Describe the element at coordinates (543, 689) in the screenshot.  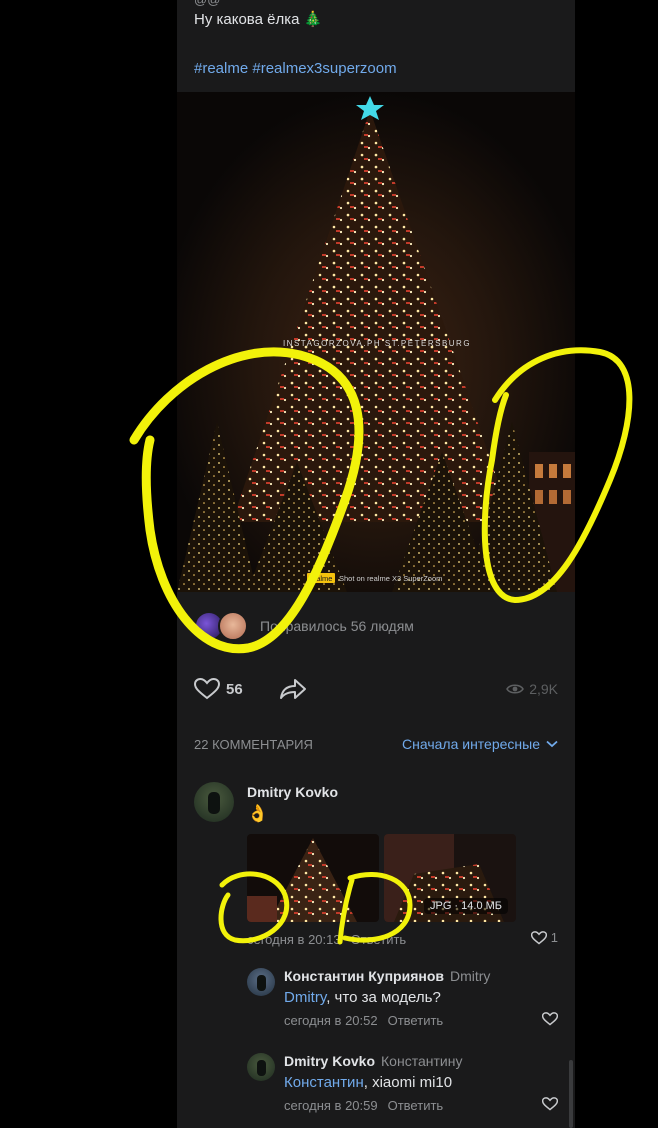
I see `views-count: 2,9K` at that location.